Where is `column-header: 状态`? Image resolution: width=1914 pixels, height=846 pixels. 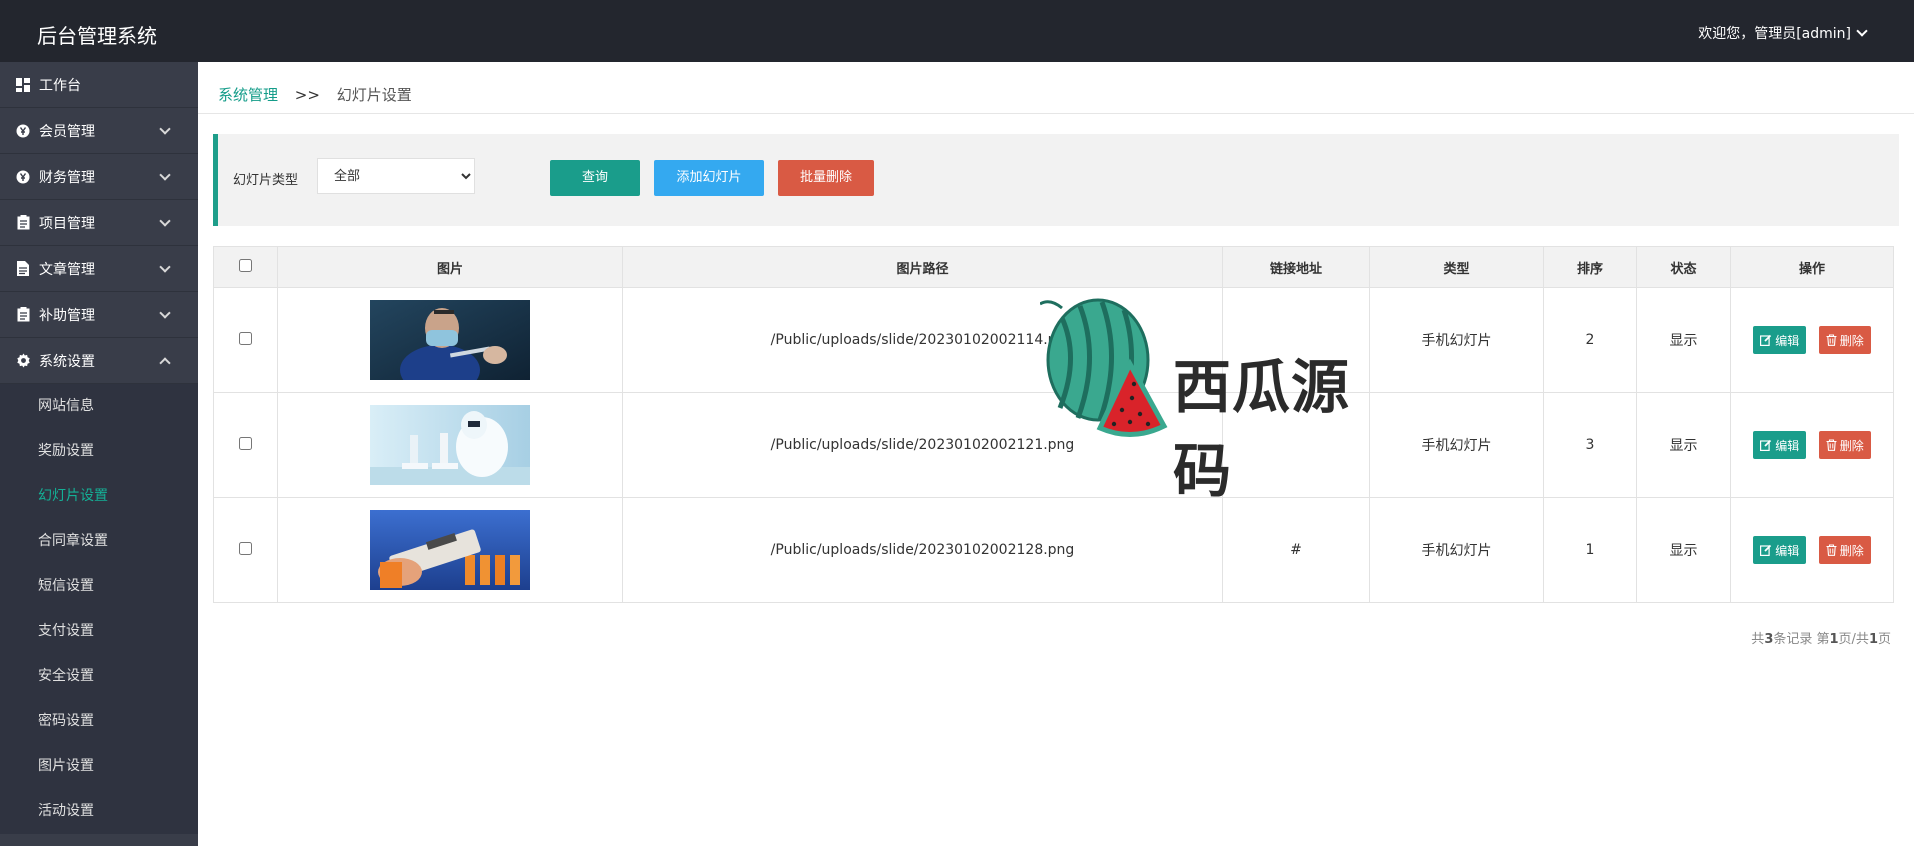
column-header: 状态 is located at coordinates (1683, 267).